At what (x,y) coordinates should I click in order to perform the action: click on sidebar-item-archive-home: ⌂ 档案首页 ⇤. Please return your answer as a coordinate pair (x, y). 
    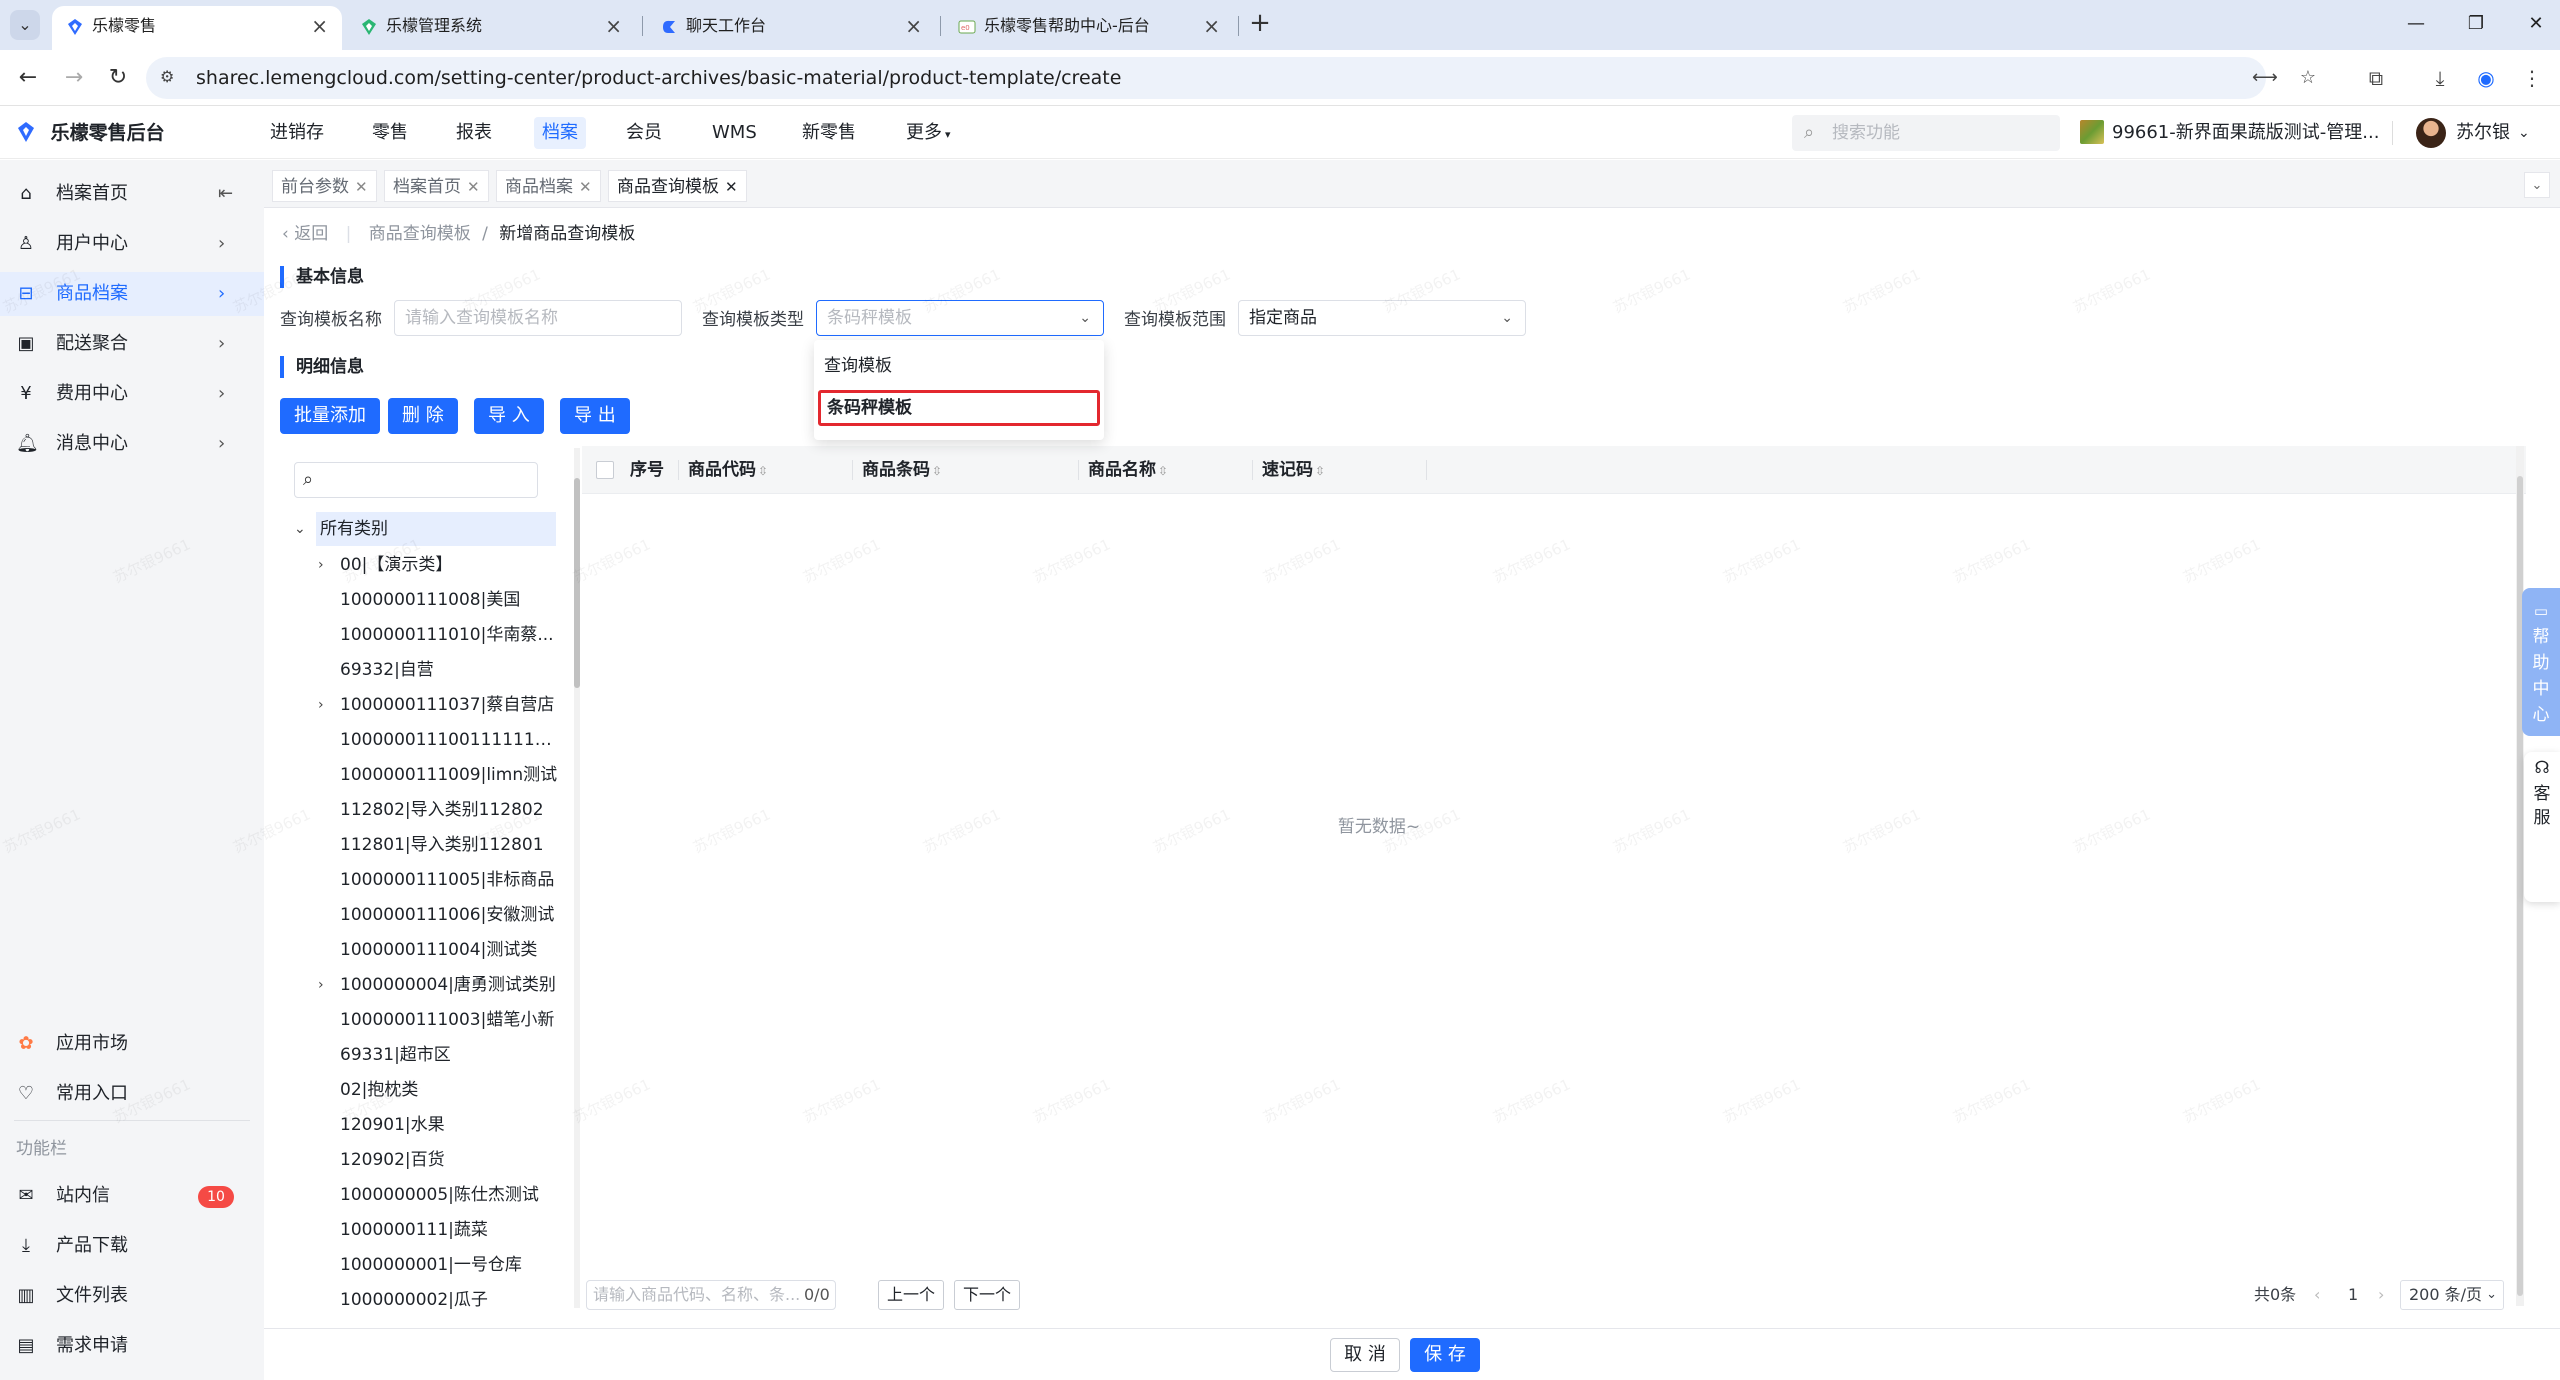
    Looking at the image, I should click on (132, 194).